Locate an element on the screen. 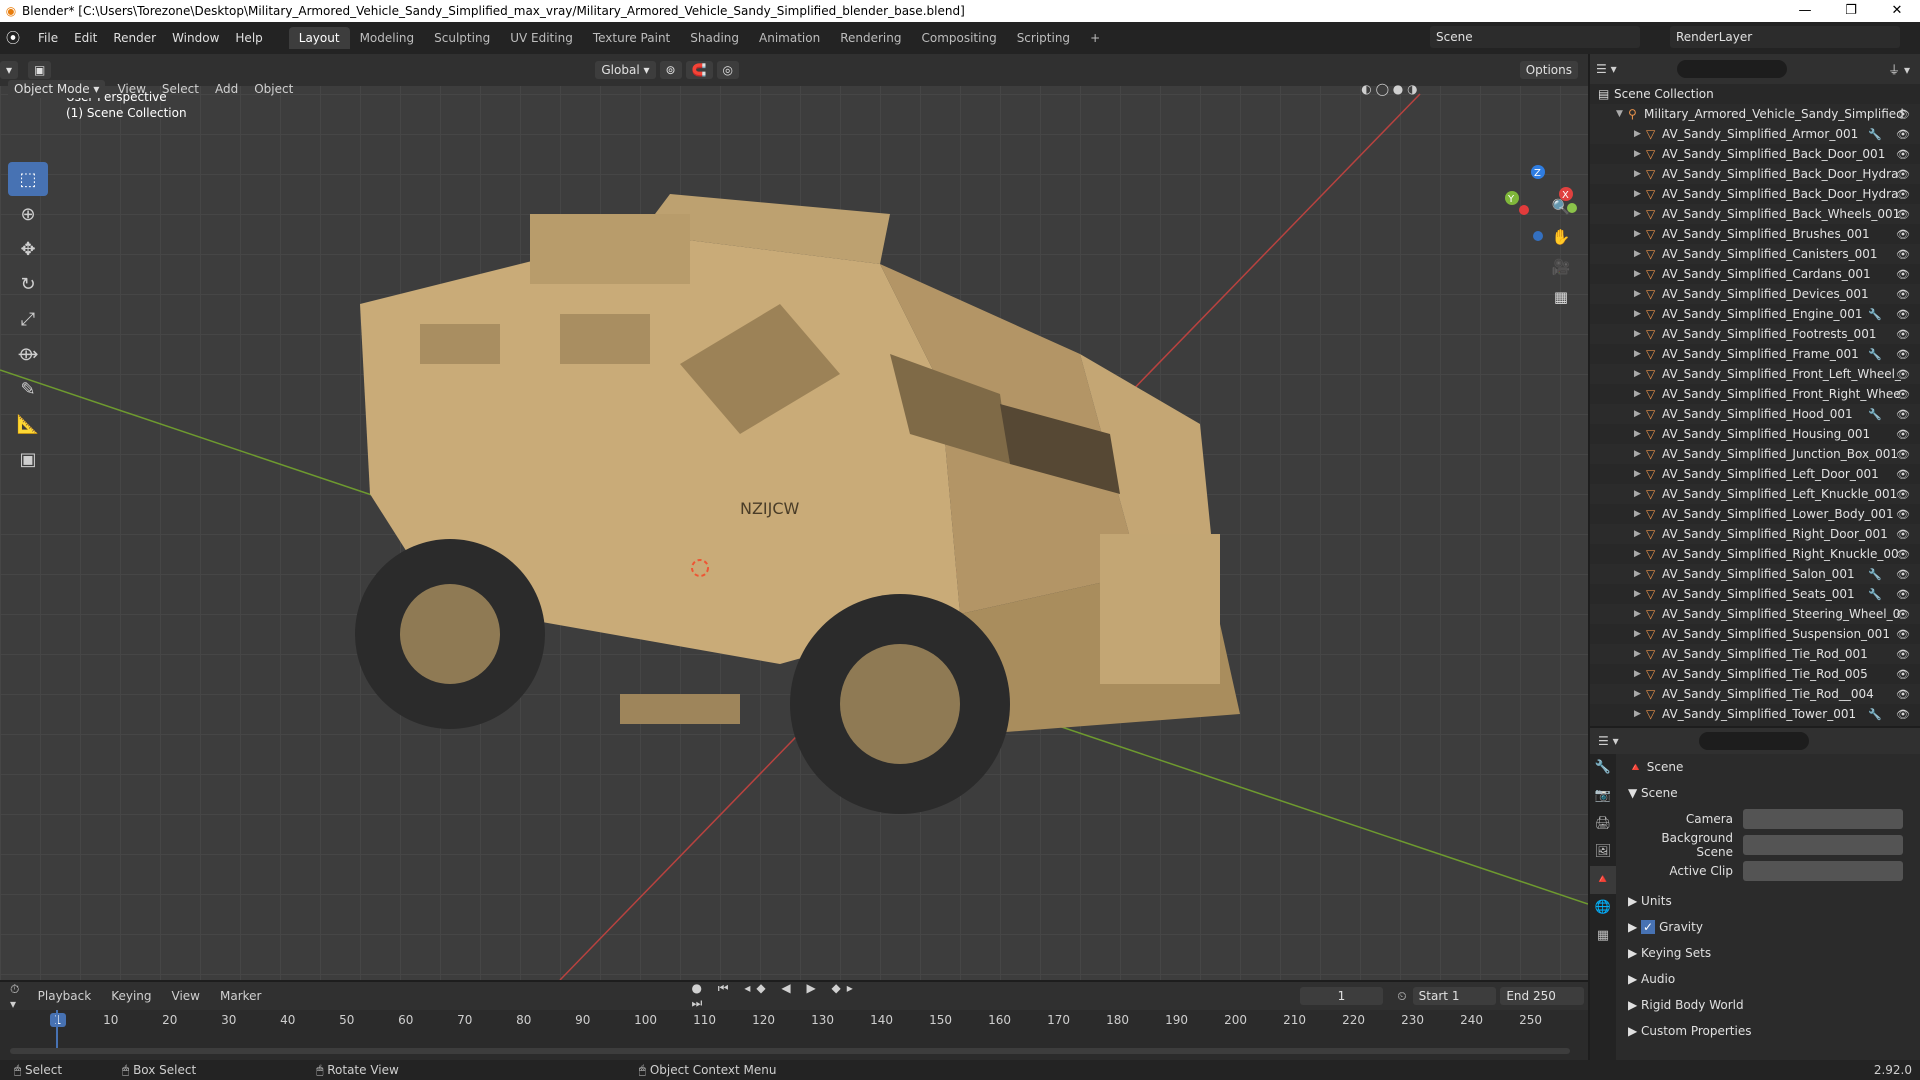  timeline-menu-marker: Marker is located at coordinates (240, 996).